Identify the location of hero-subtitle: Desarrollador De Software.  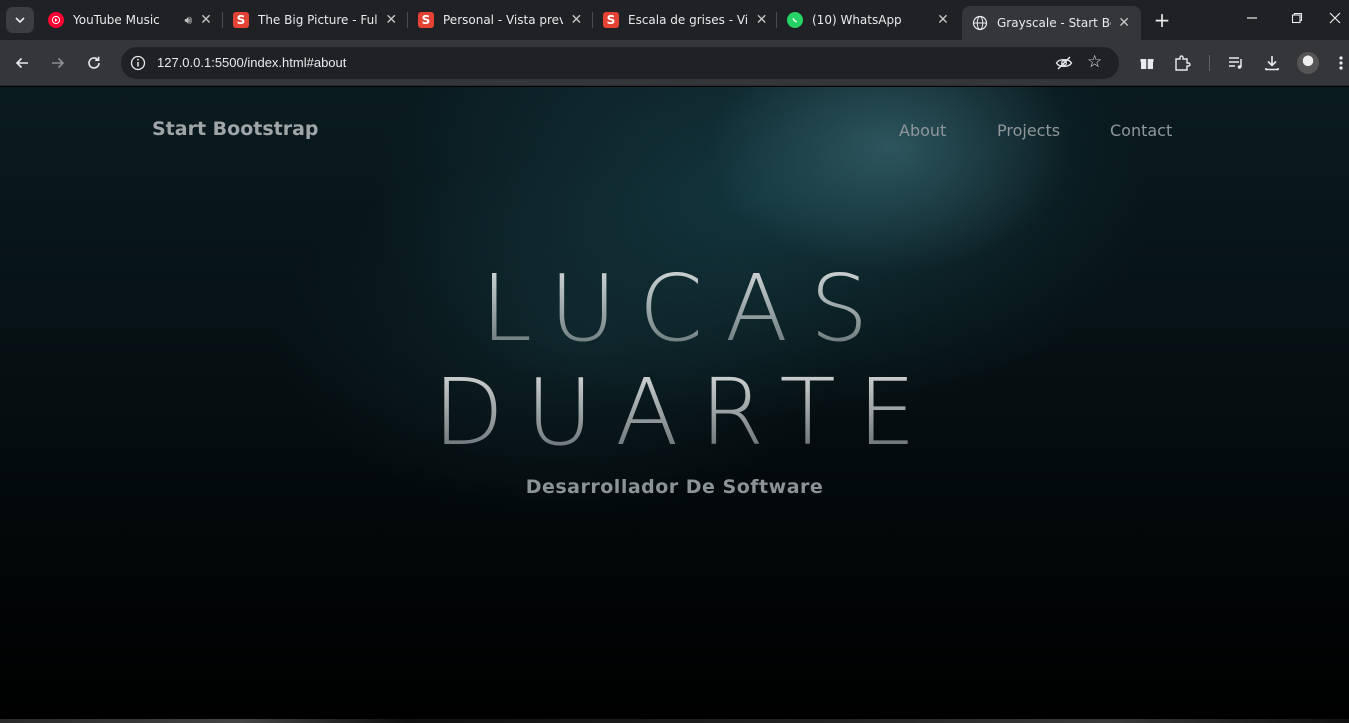
(674, 487).